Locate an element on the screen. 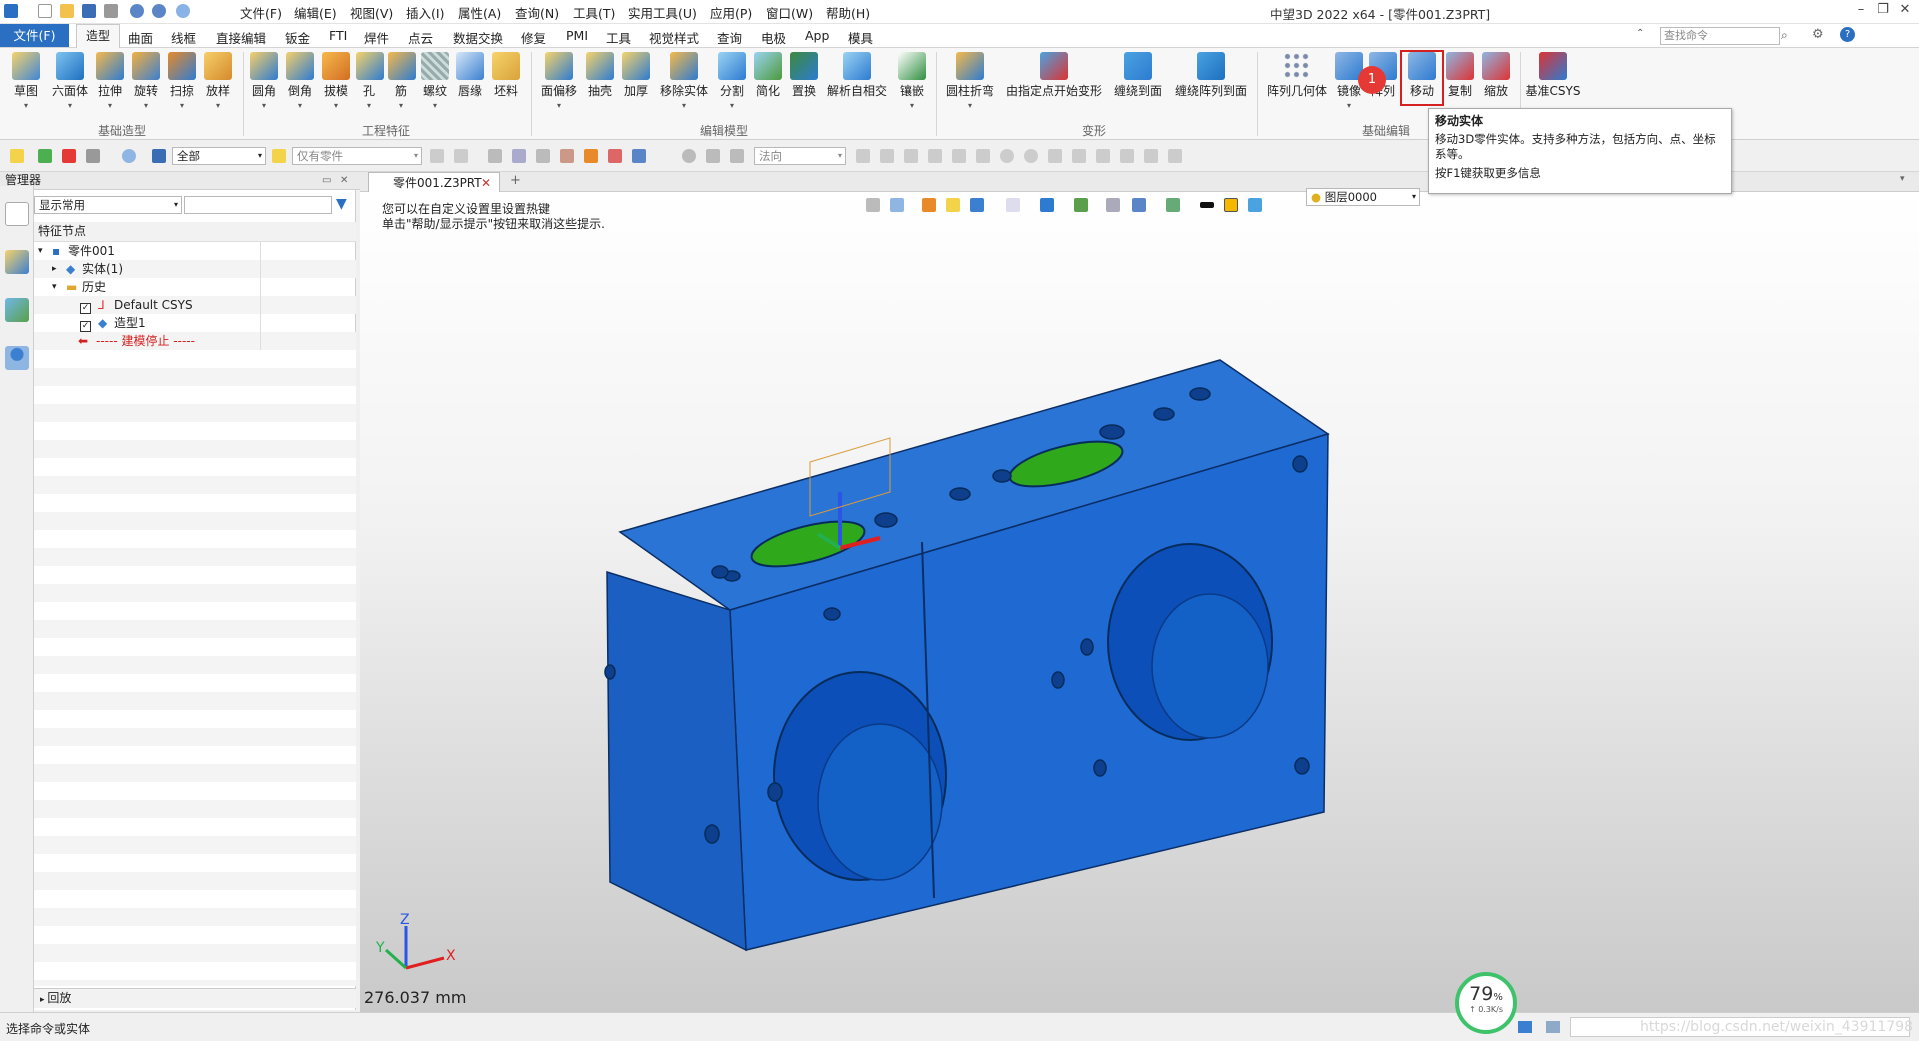 Image resolution: width=1919 pixels, height=1041 pixels. part-filter-select: 仅有零件 ▾ is located at coordinates (357, 156).